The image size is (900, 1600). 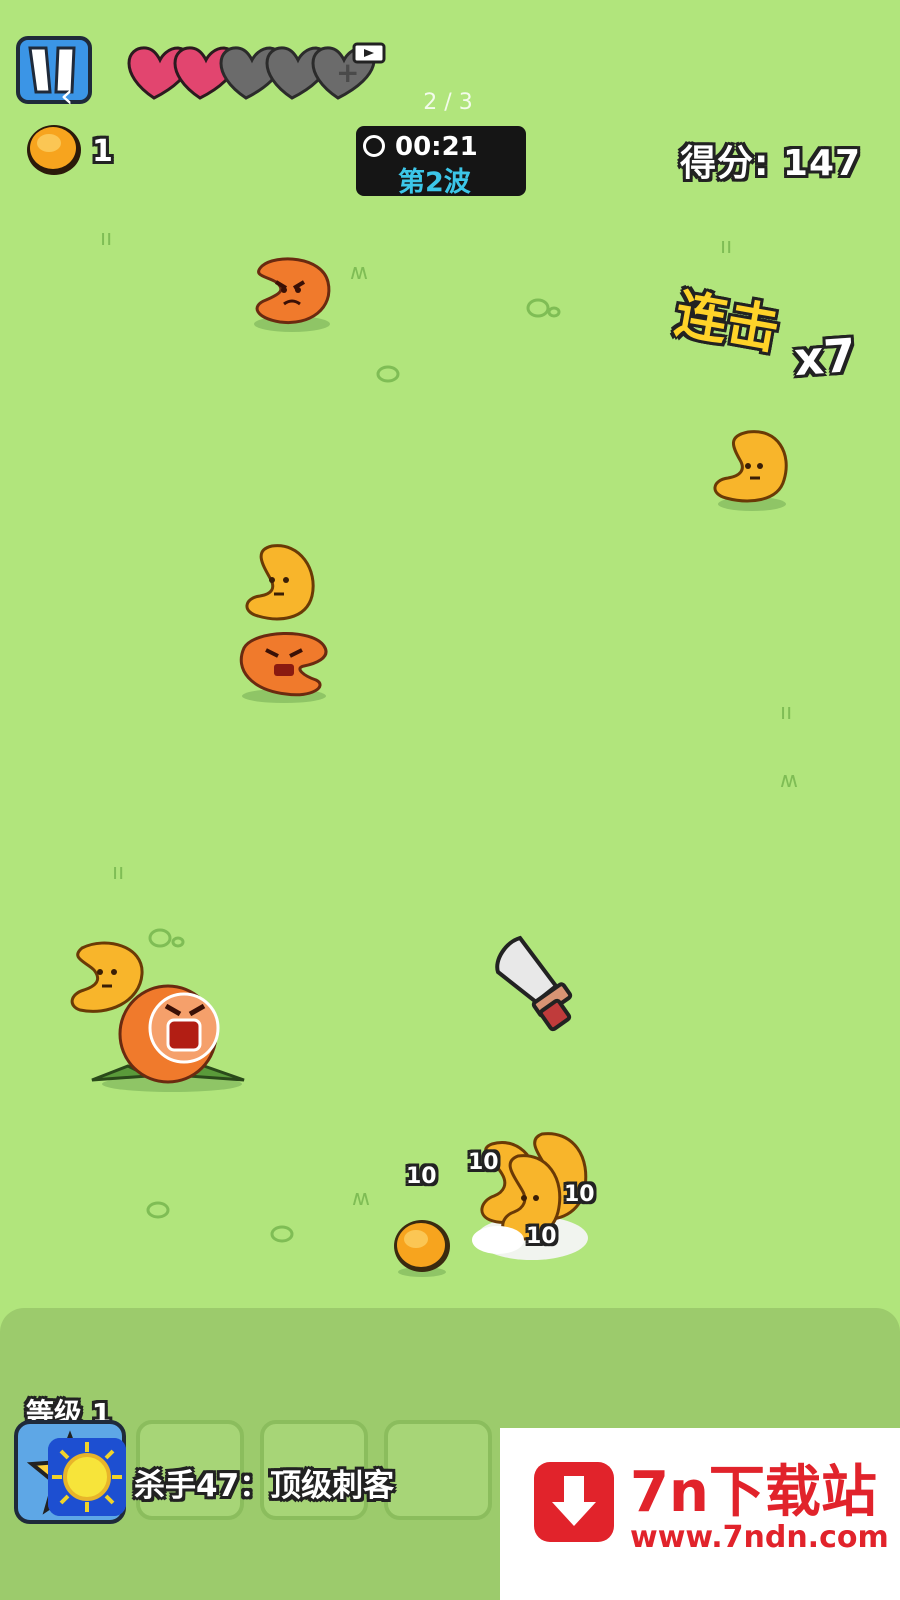 I want to click on knife-icon, so click(x=534, y=983).